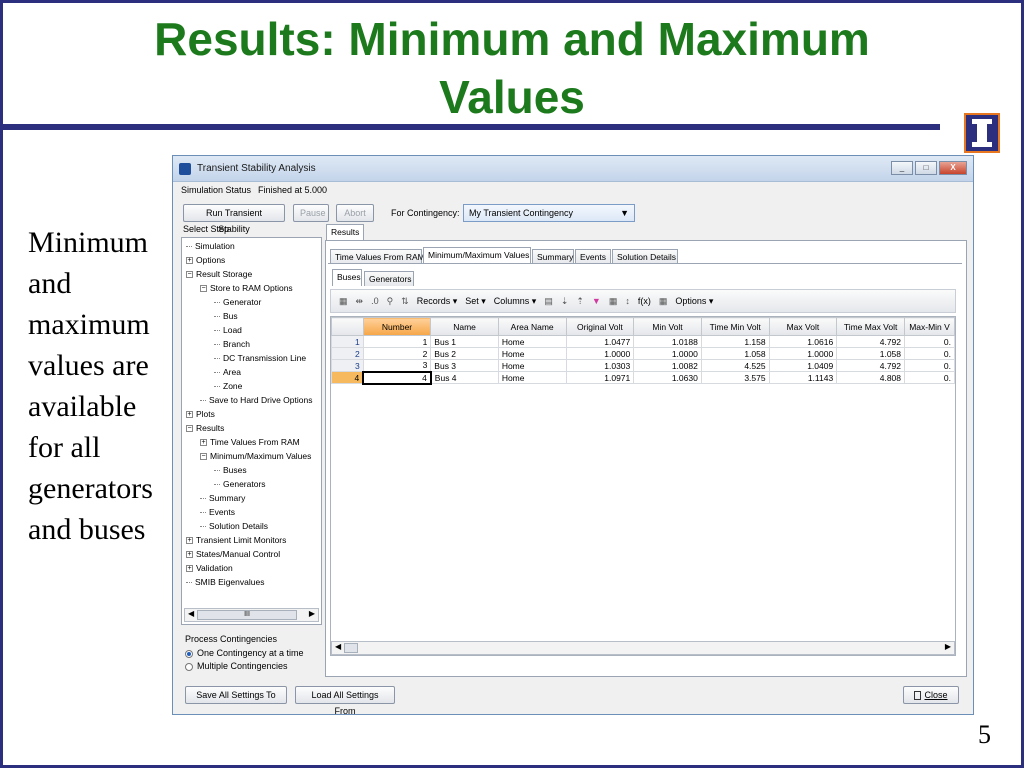  I want to click on row-header: 1, so click(347, 341).